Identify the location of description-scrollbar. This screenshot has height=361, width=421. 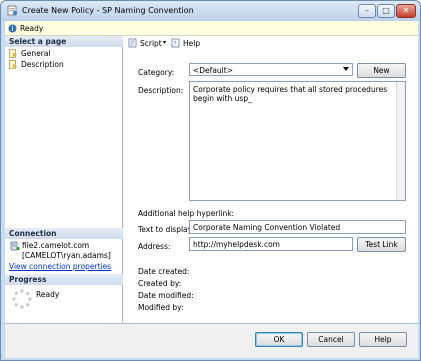
(400, 141).